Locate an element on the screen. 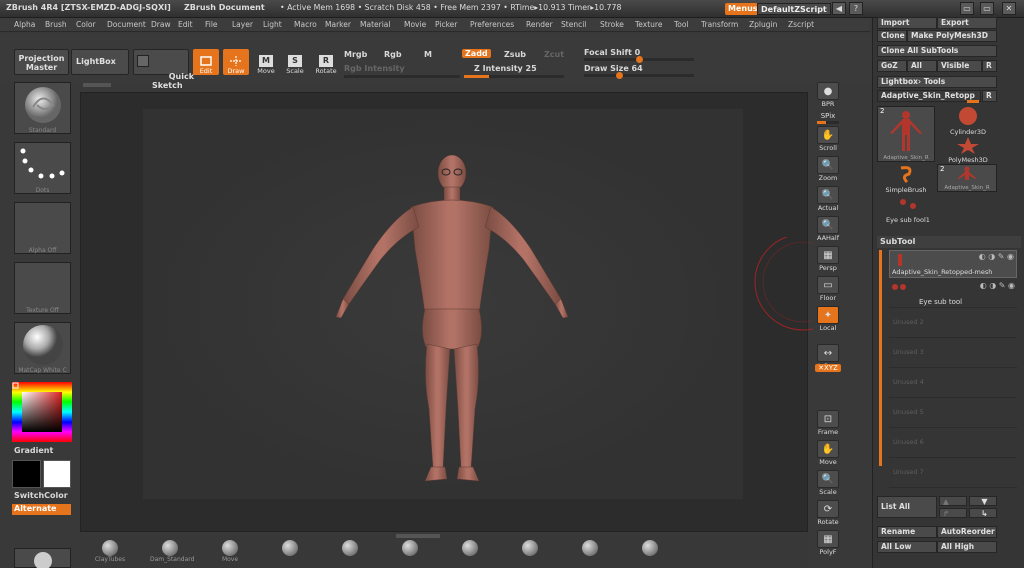  draw-size-slider is located at coordinates (639, 75).